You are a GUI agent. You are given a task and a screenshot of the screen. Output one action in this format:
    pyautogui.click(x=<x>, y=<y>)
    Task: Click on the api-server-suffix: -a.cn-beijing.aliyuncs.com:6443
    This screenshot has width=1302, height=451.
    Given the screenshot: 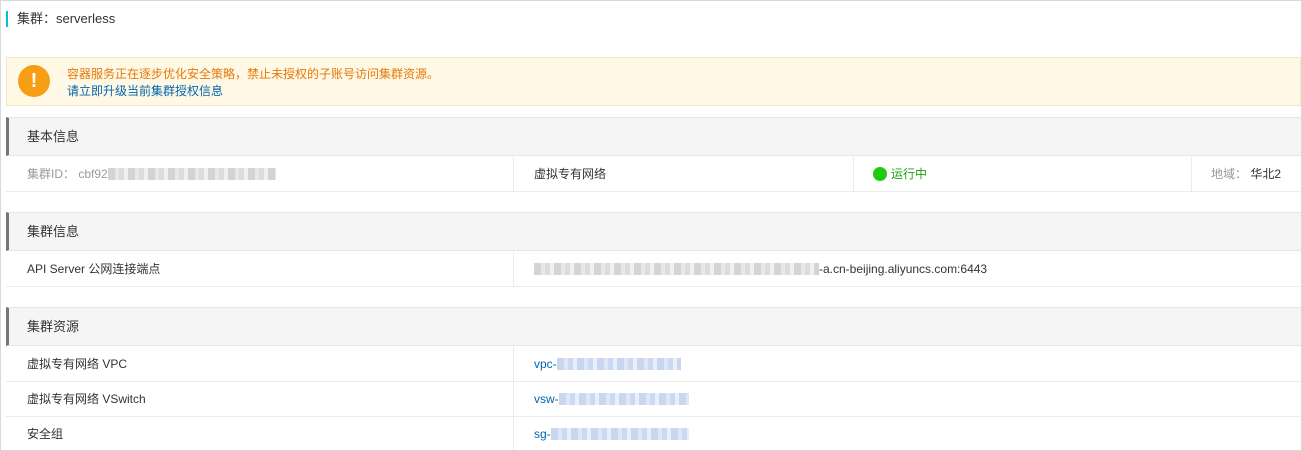 What is the action you would take?
    pyautogui.click(x=903, y=269)
    